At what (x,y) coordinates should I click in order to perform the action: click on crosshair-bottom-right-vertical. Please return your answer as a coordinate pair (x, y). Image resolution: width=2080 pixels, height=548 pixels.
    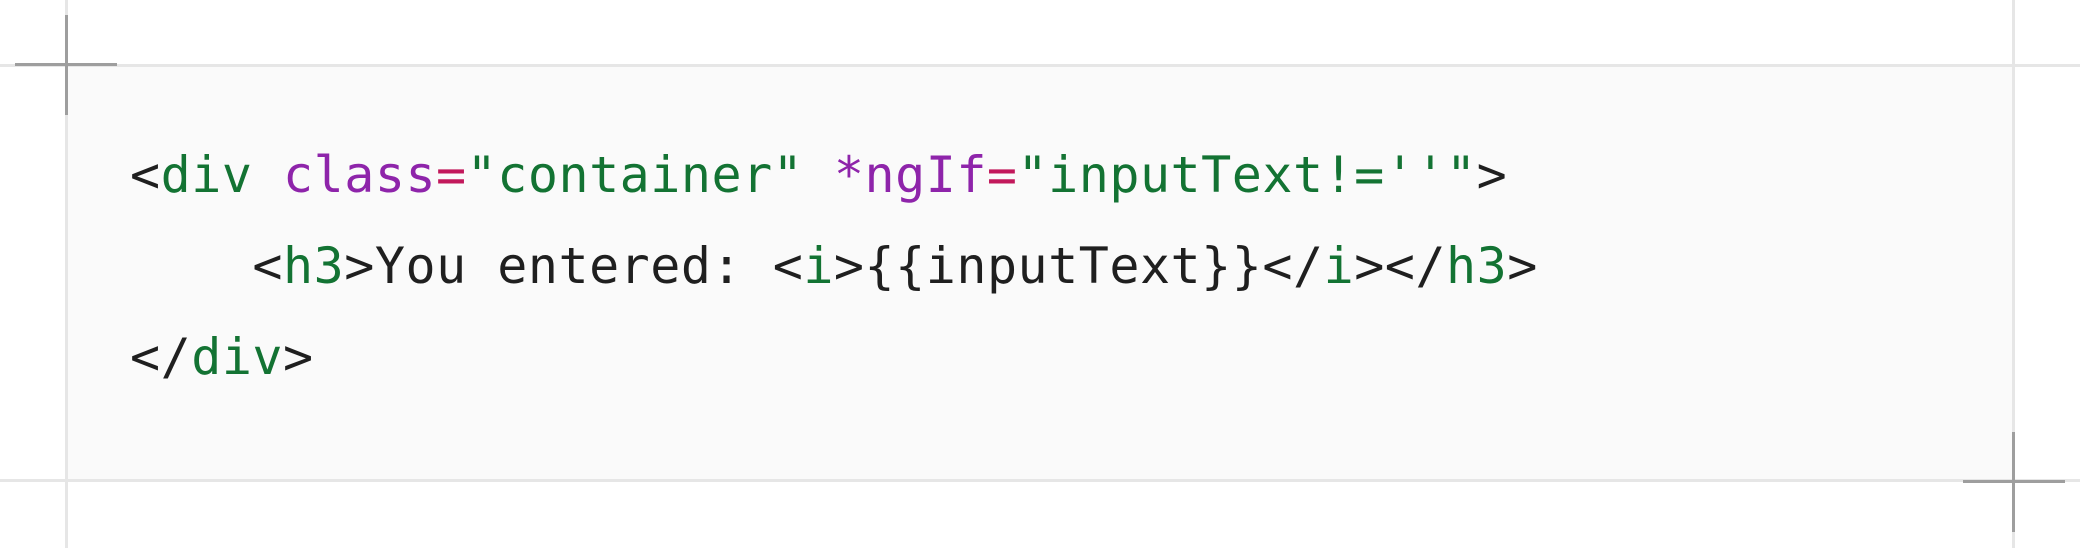
    Looking at the image, I should click on (2013, 482).